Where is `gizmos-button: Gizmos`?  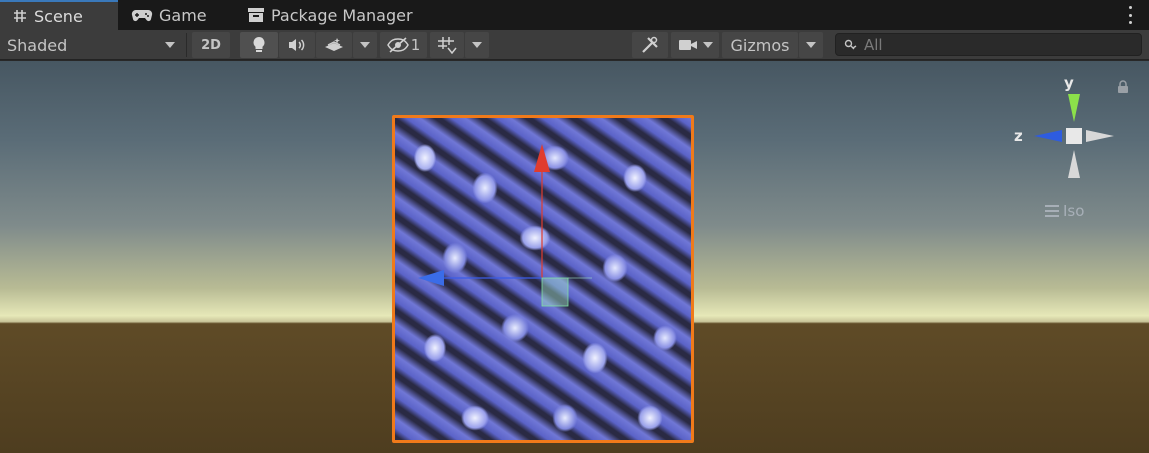
gizmos-button: Gizmos is located at coordinates (760, 45).